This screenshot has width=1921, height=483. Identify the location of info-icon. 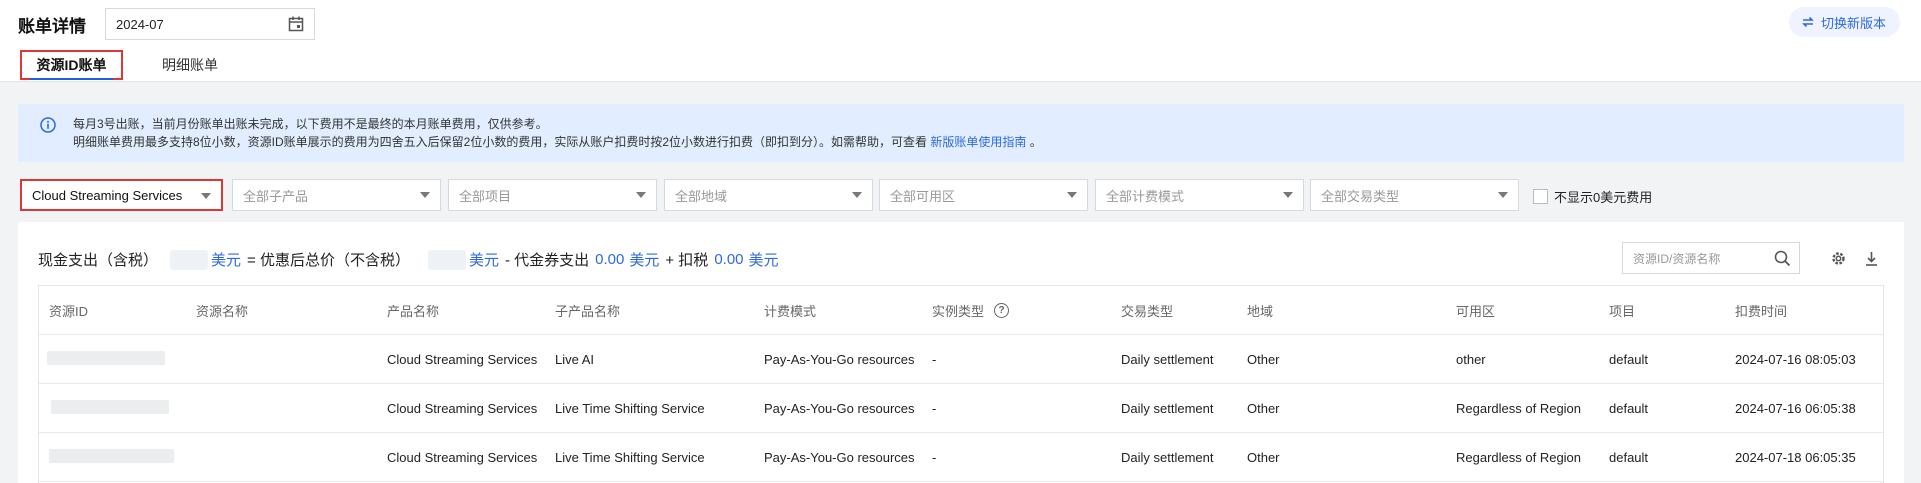
(48, 125).